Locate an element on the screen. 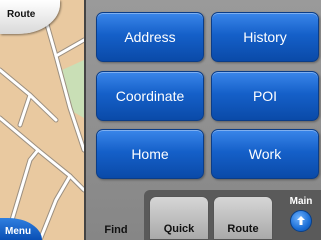 Image resolution: width=321 pixels, height=240 pixels. tab-quick: Quick is located at coordinates (179, 218).